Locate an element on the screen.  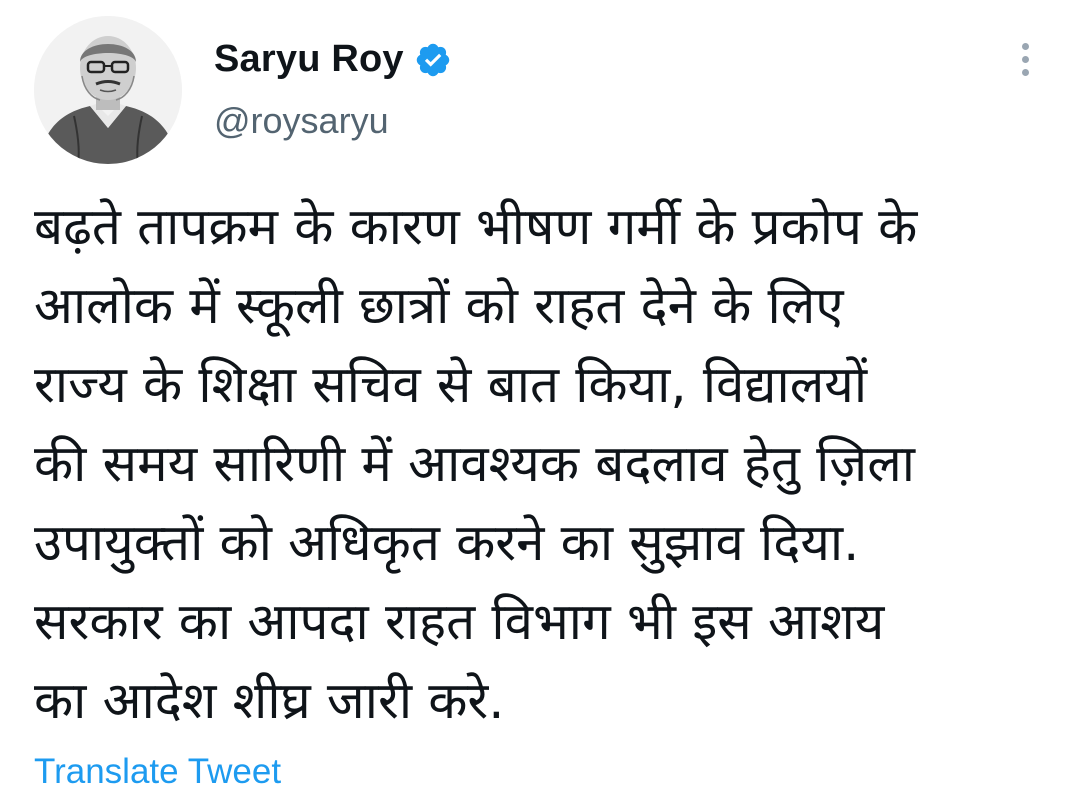
tweet-text-line: उपायुक्तों को अधिकृत करने का सुझाव दिया. is located at coordinates (447, 543).